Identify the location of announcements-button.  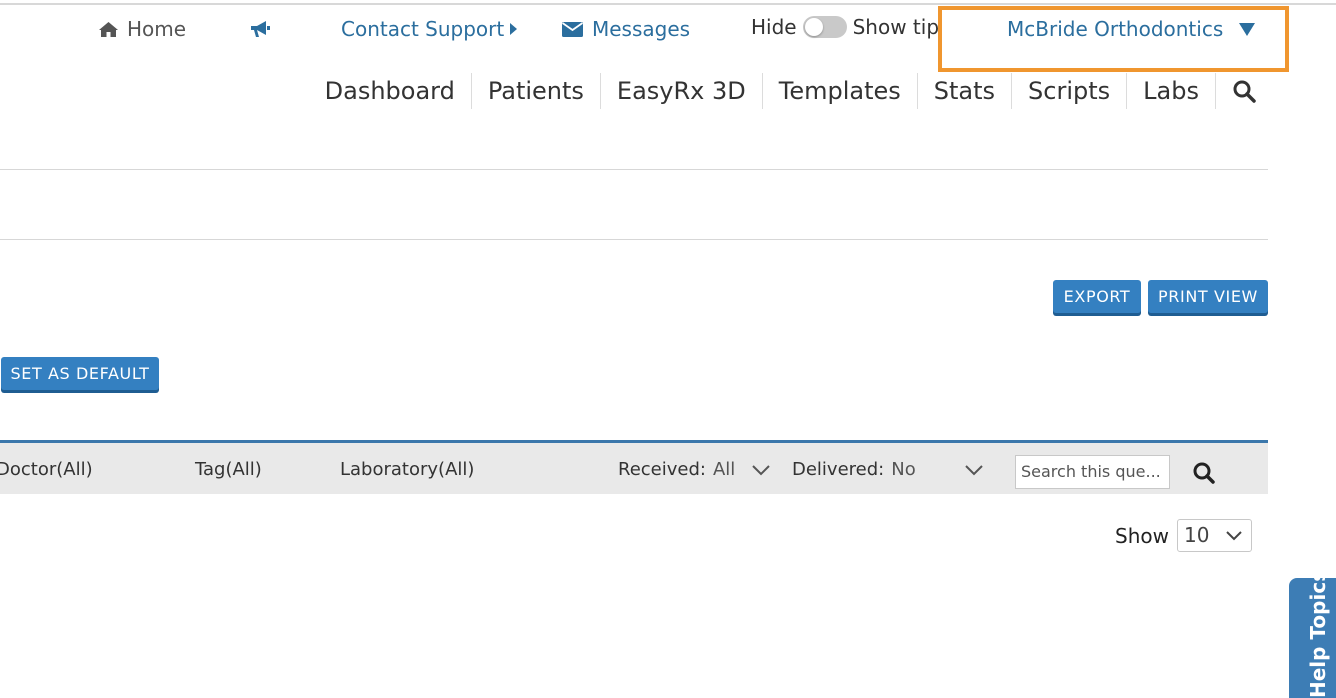
(260, 29).